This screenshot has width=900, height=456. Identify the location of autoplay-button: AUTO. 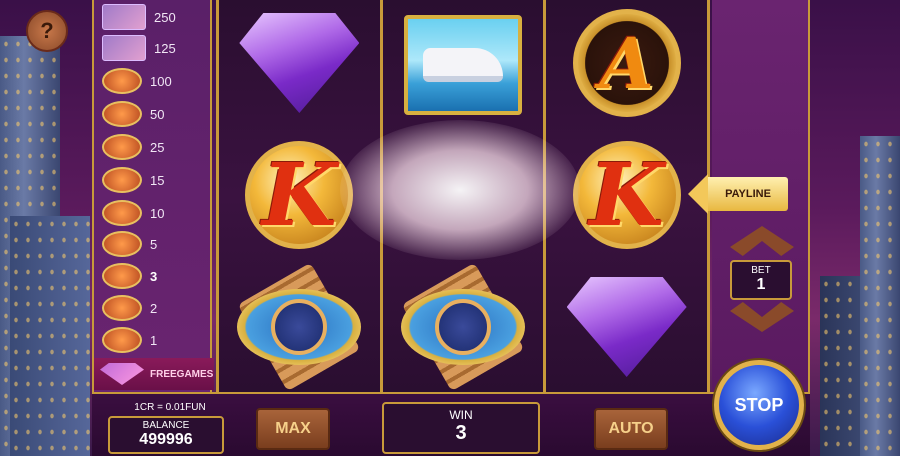
(631, 429).